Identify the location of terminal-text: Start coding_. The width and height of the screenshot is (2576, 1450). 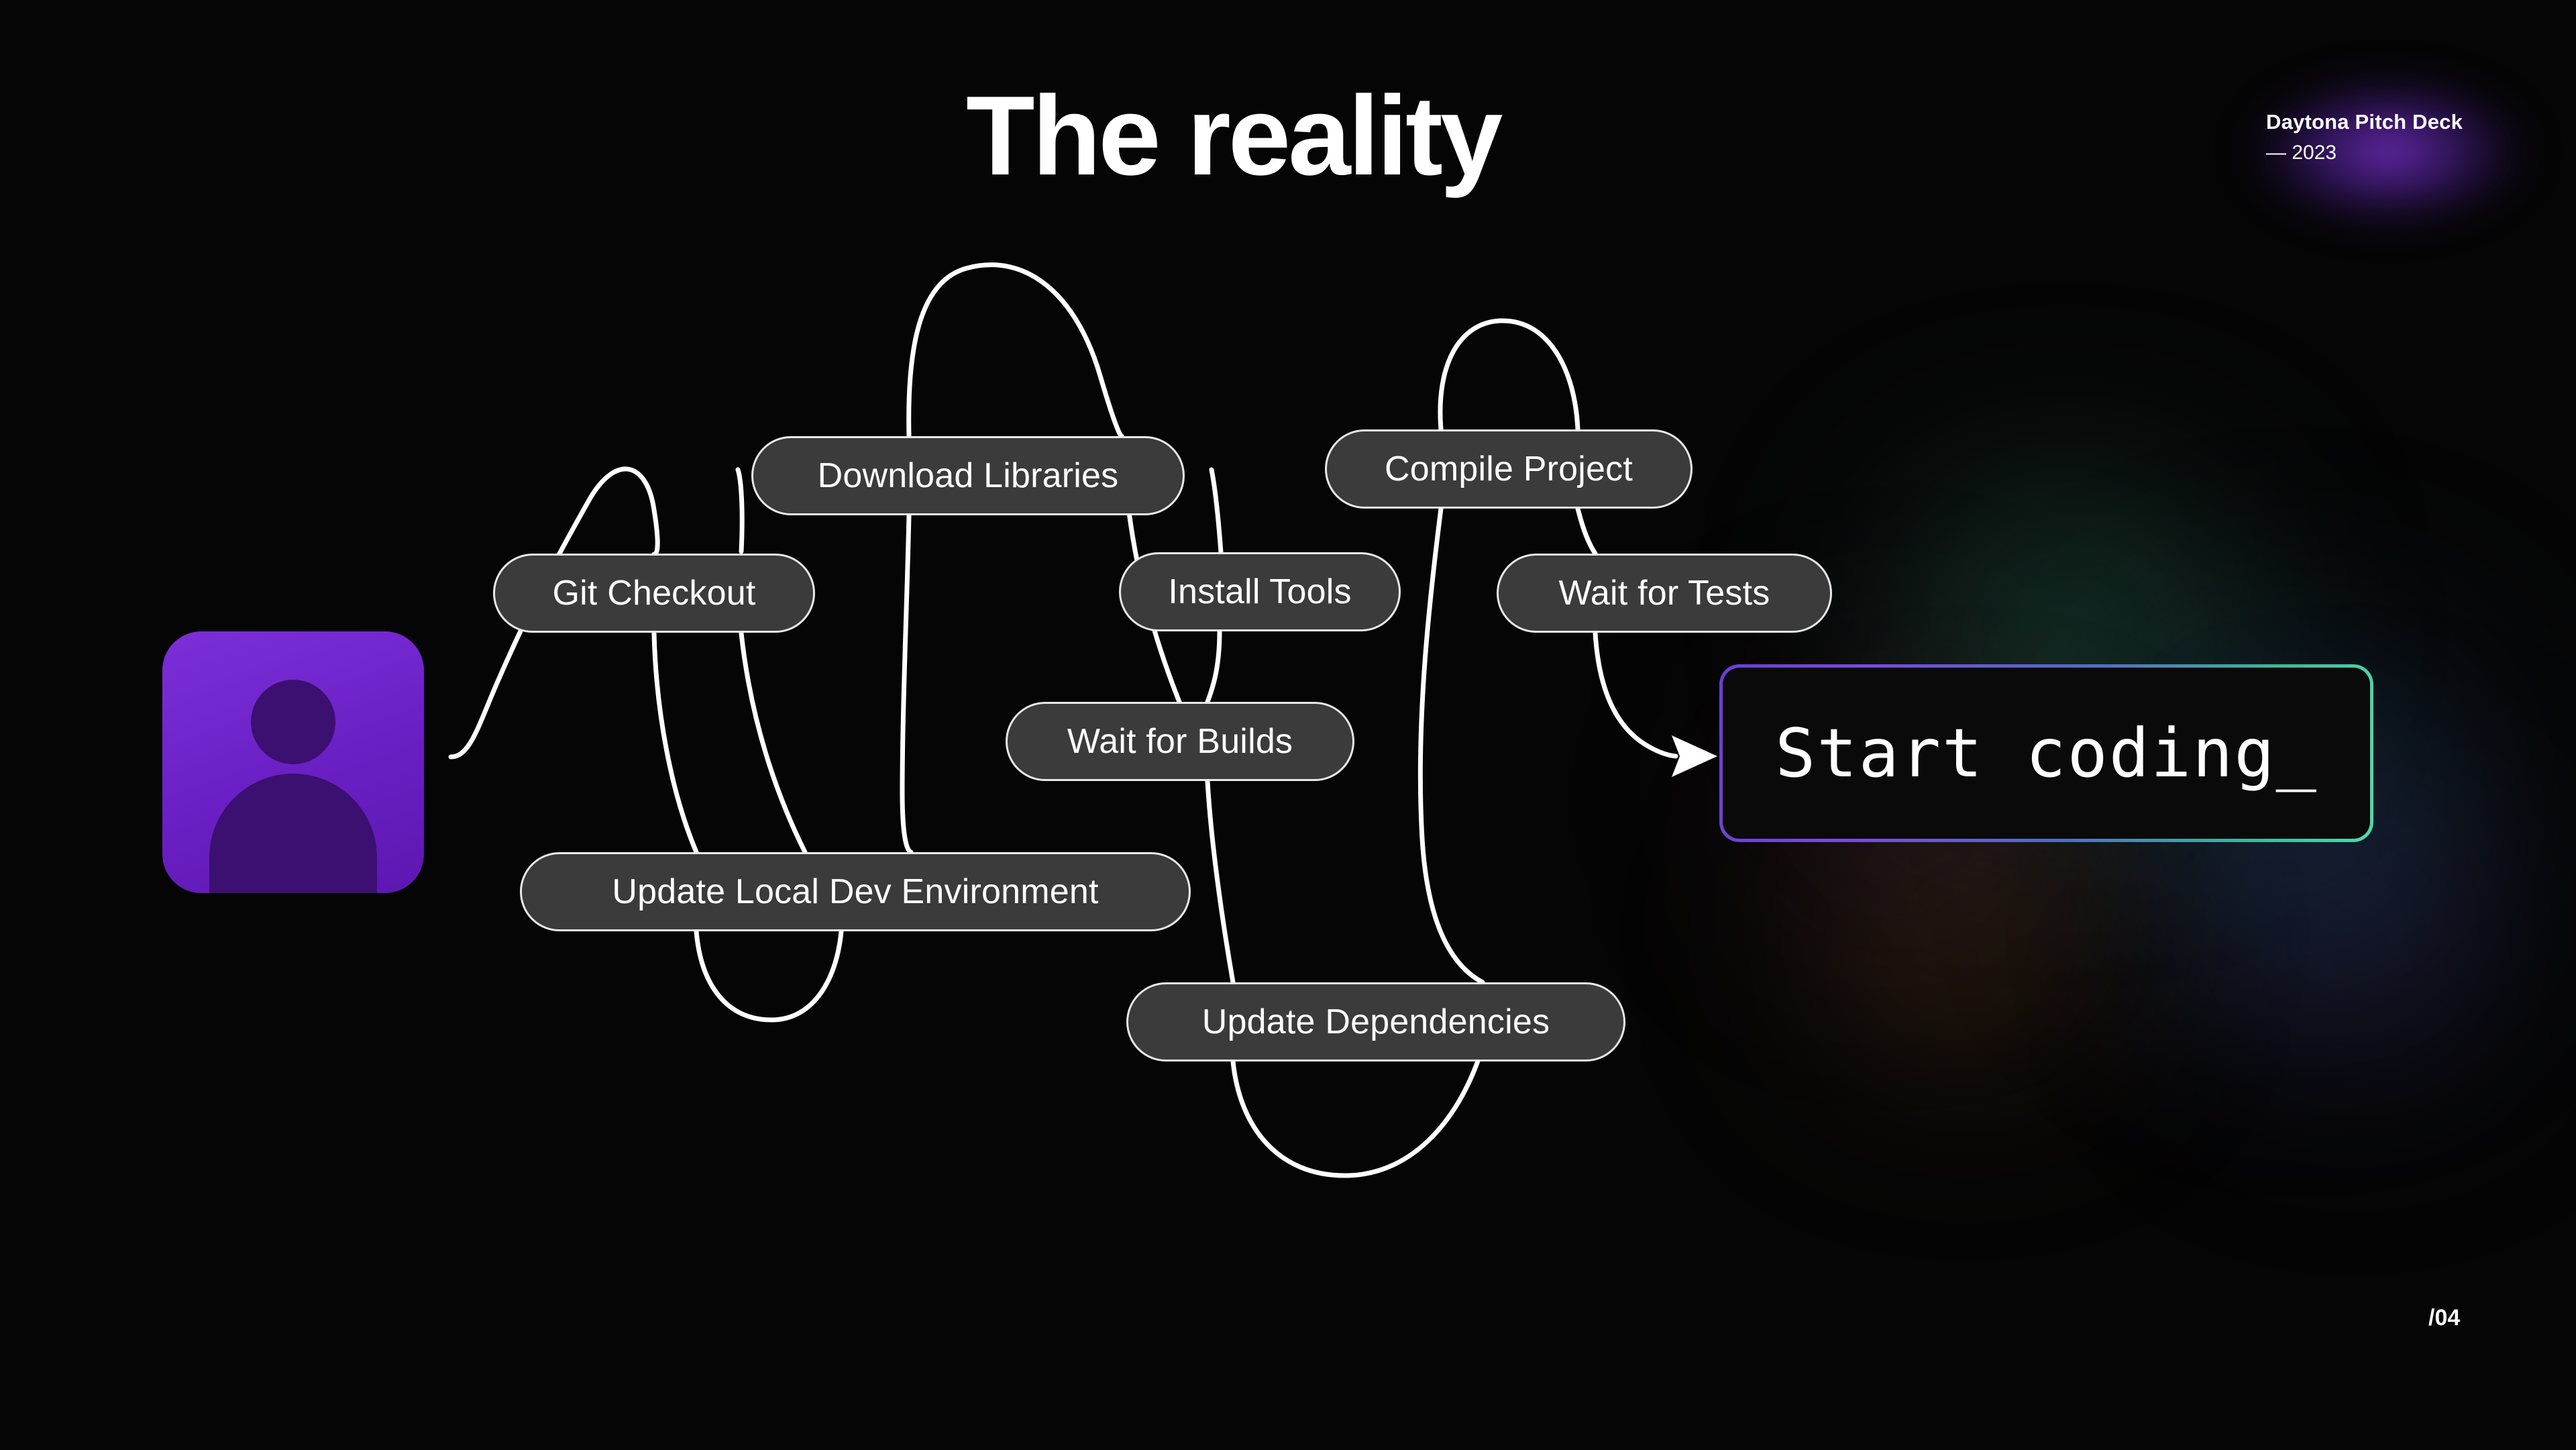
(2046, 753).